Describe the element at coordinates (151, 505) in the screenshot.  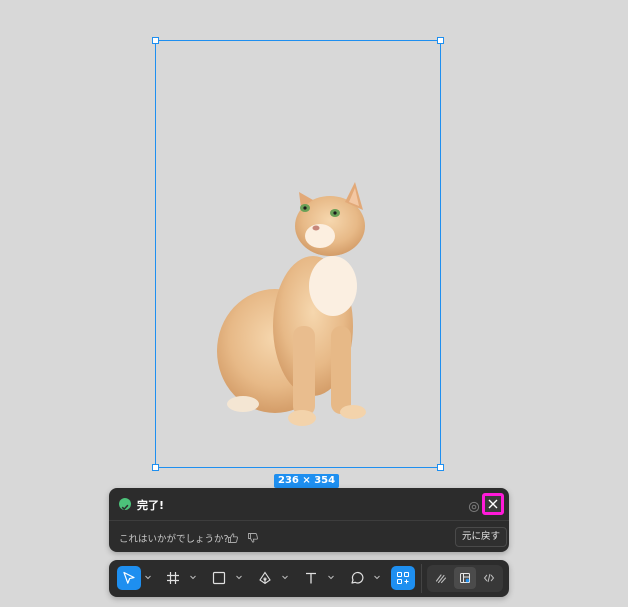
I see `status-text: 完了!` at that location.